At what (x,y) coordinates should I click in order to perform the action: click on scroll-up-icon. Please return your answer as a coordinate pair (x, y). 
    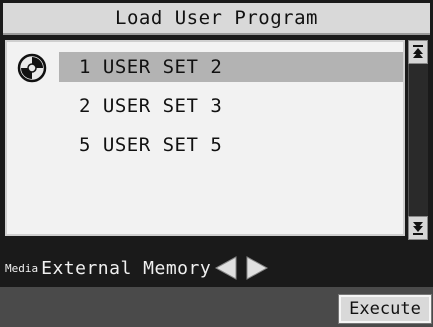
    Looking at the image, I should click on (418, 51).